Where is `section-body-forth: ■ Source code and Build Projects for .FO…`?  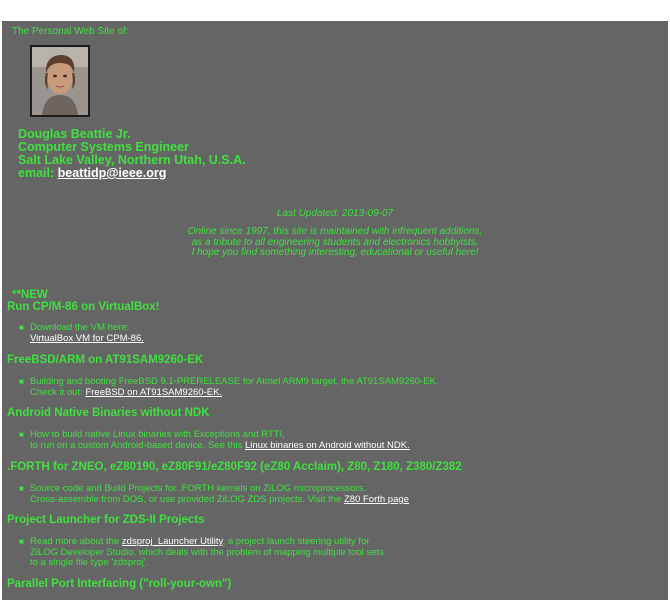 section-body-forth: ■ Source code and Build Projects for .FO… is located at coordinates (319, 494).